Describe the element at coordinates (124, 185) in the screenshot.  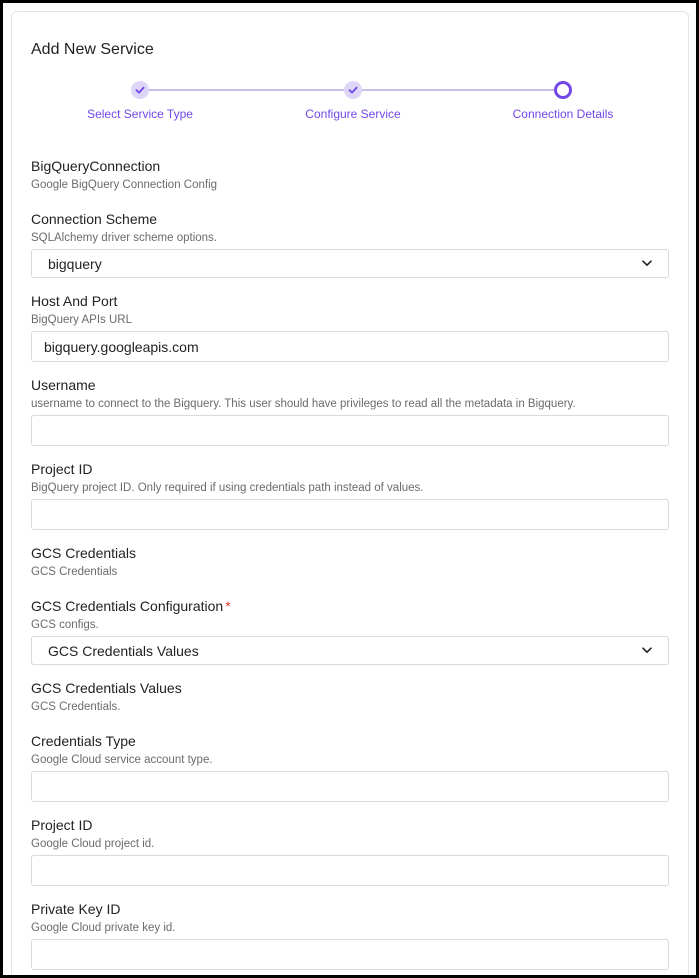
I see `section-description: Google BigQuery Connection Config` at that location.